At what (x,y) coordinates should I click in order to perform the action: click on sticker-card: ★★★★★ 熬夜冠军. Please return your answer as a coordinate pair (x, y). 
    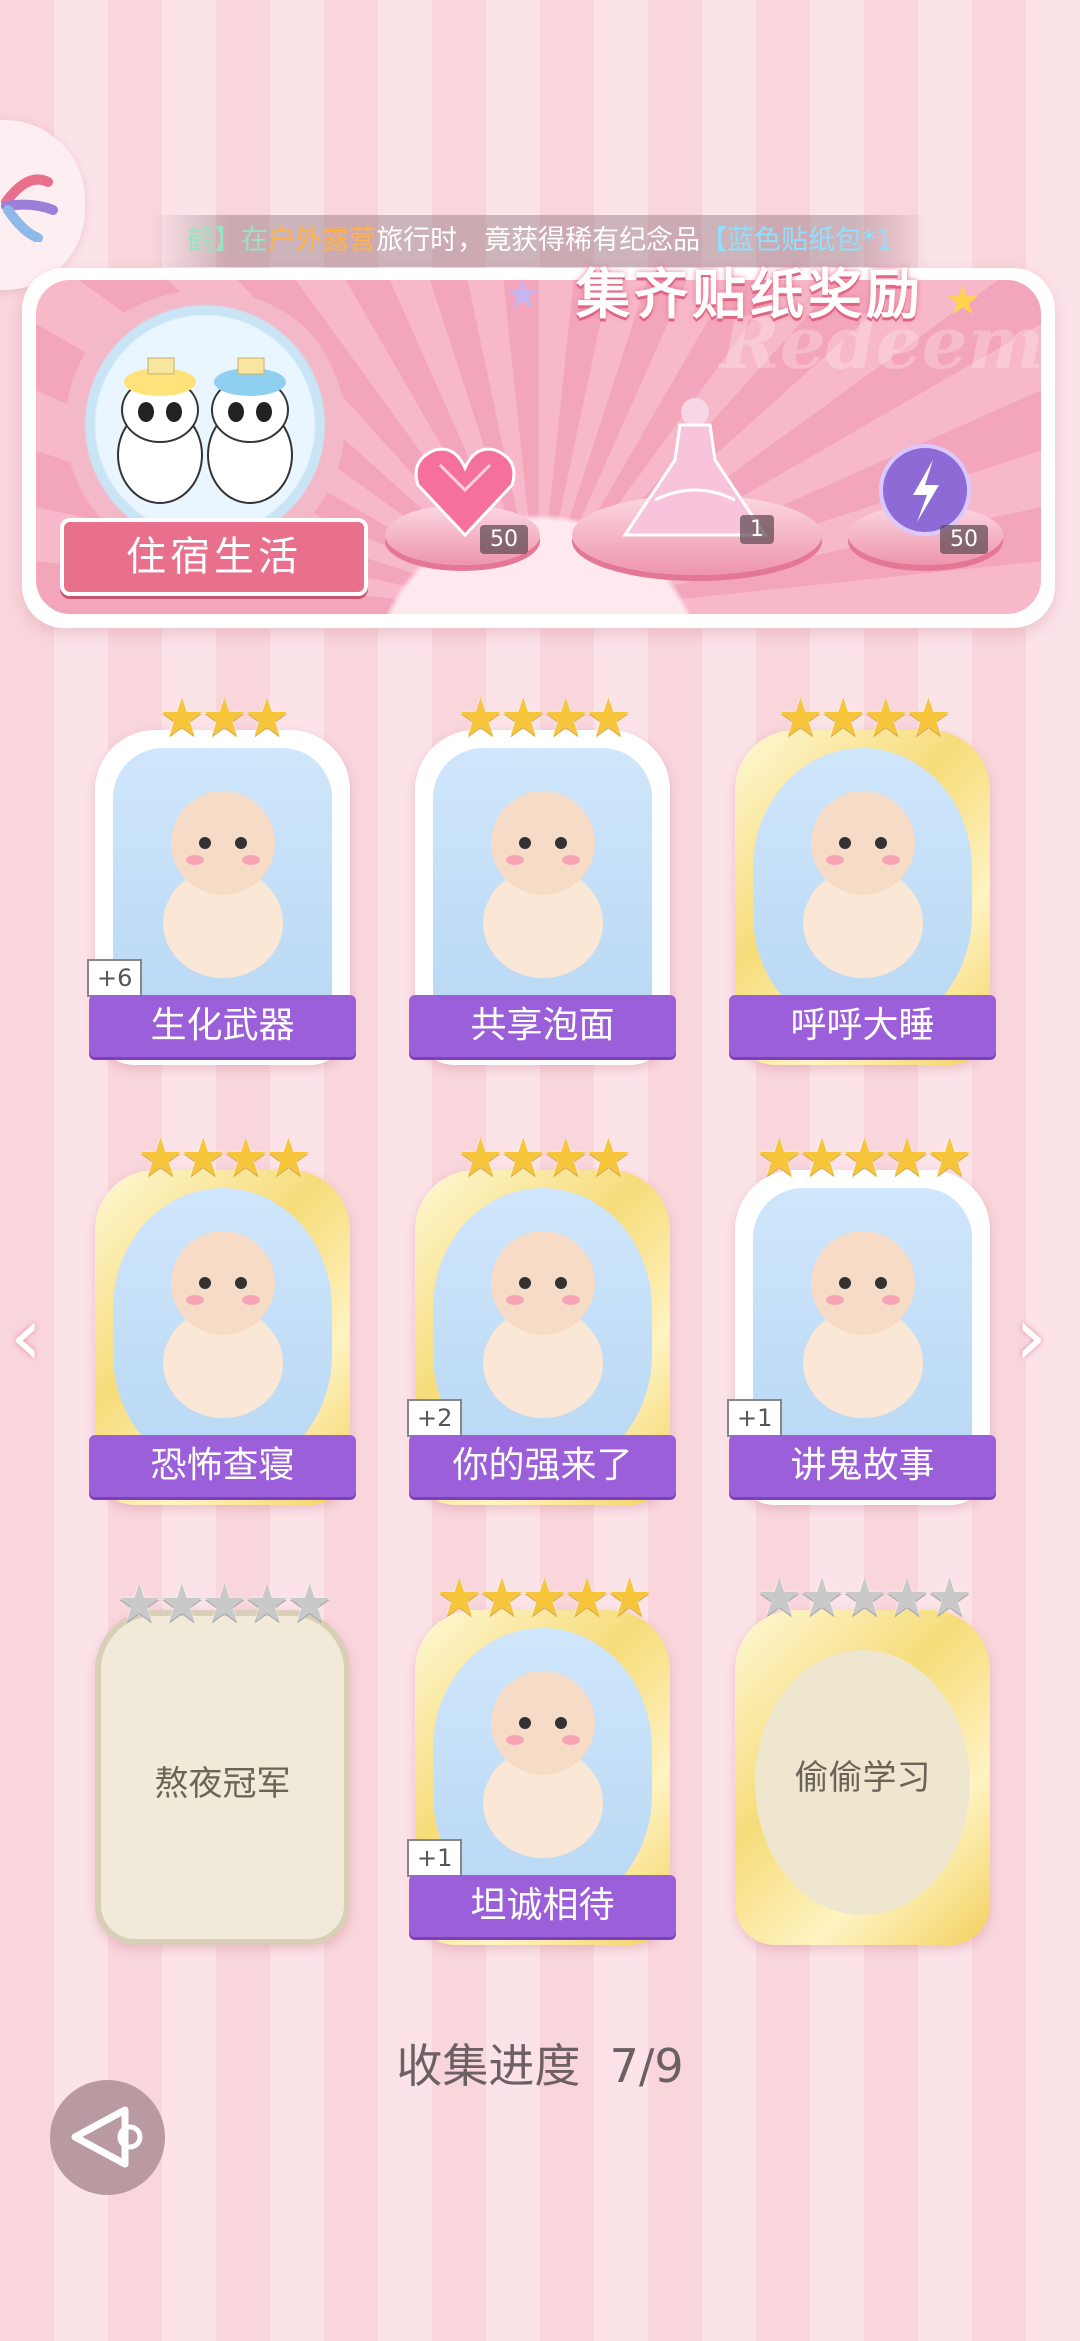
    Looking at the image, I should click on (222, 1759).